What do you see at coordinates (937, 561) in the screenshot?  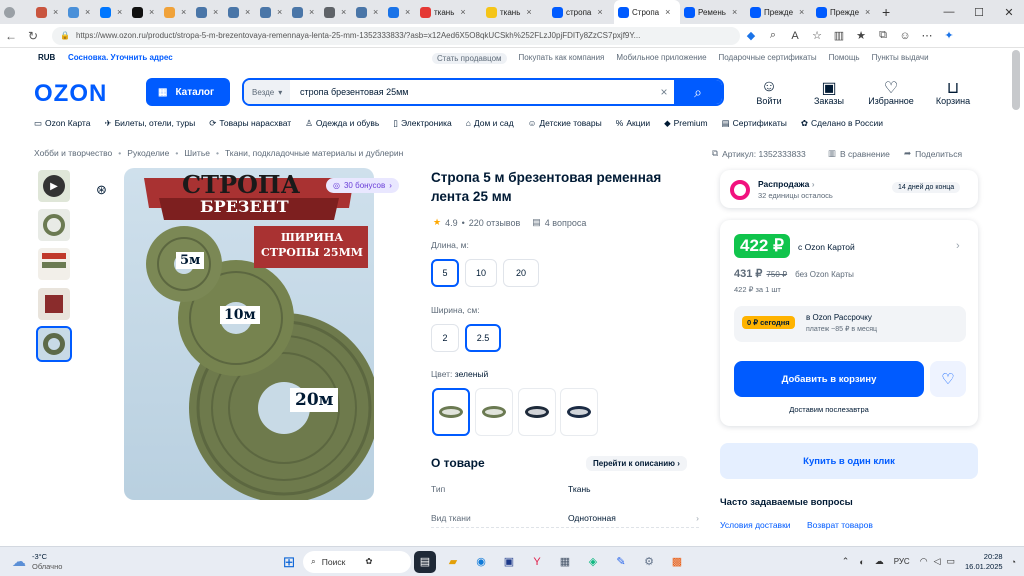 I see `volume-icon: ◁` at bounding box center [937, 561].